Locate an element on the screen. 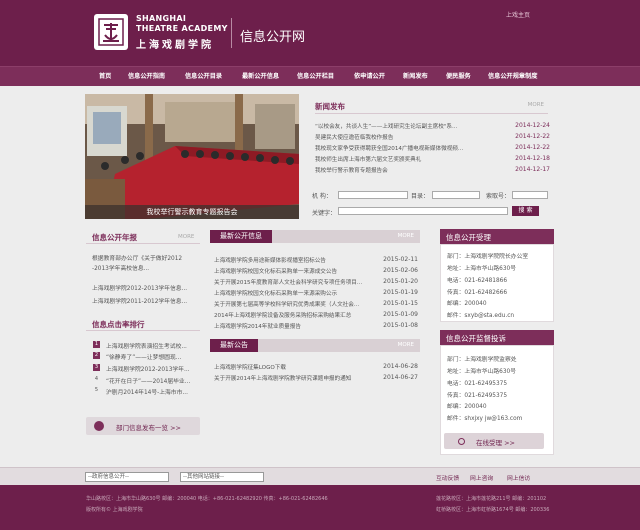 Image resolution: width=640 pixels, height=530 pixels. supervision-email: 邮件：shxjxy jw@163.com is located at coordinates (484, 417).